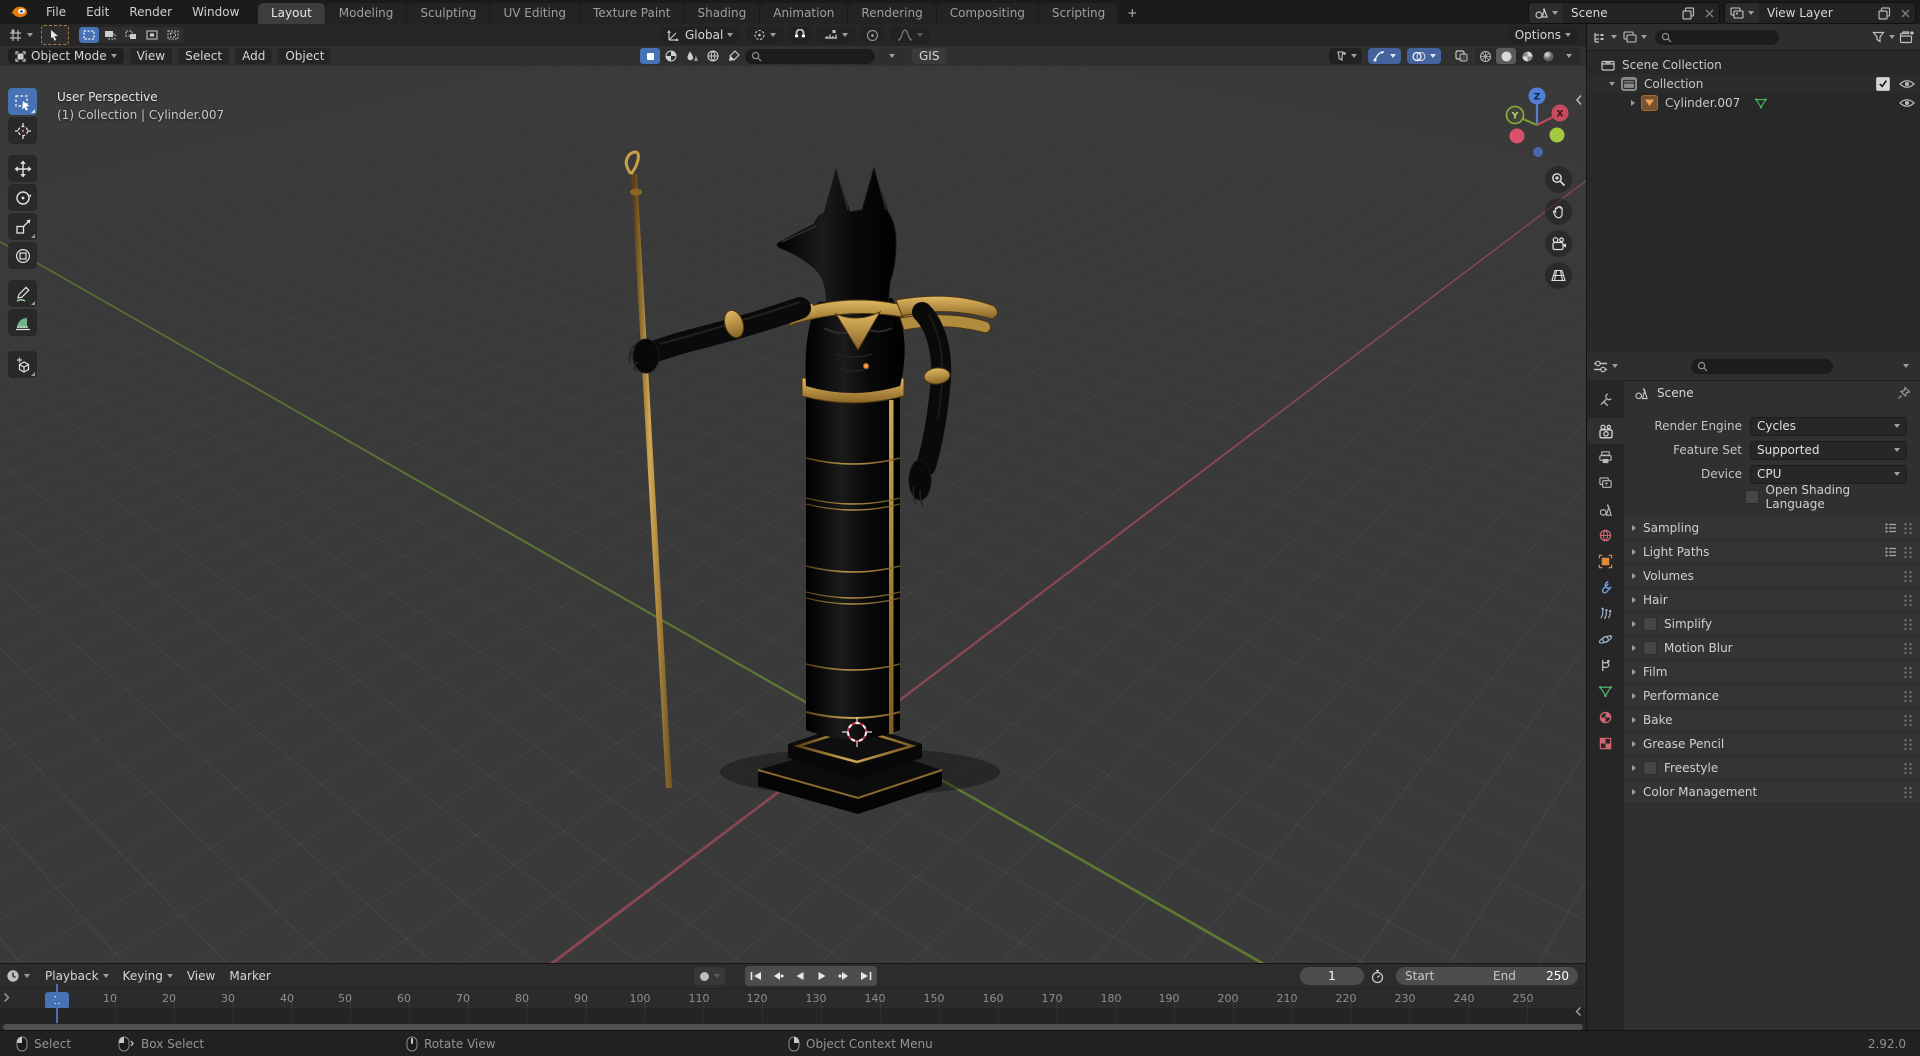  What do you see at coordinates (1717, 37) in the screenshot?
I see `outliner-search-input` at bounding box center [1717, 37].